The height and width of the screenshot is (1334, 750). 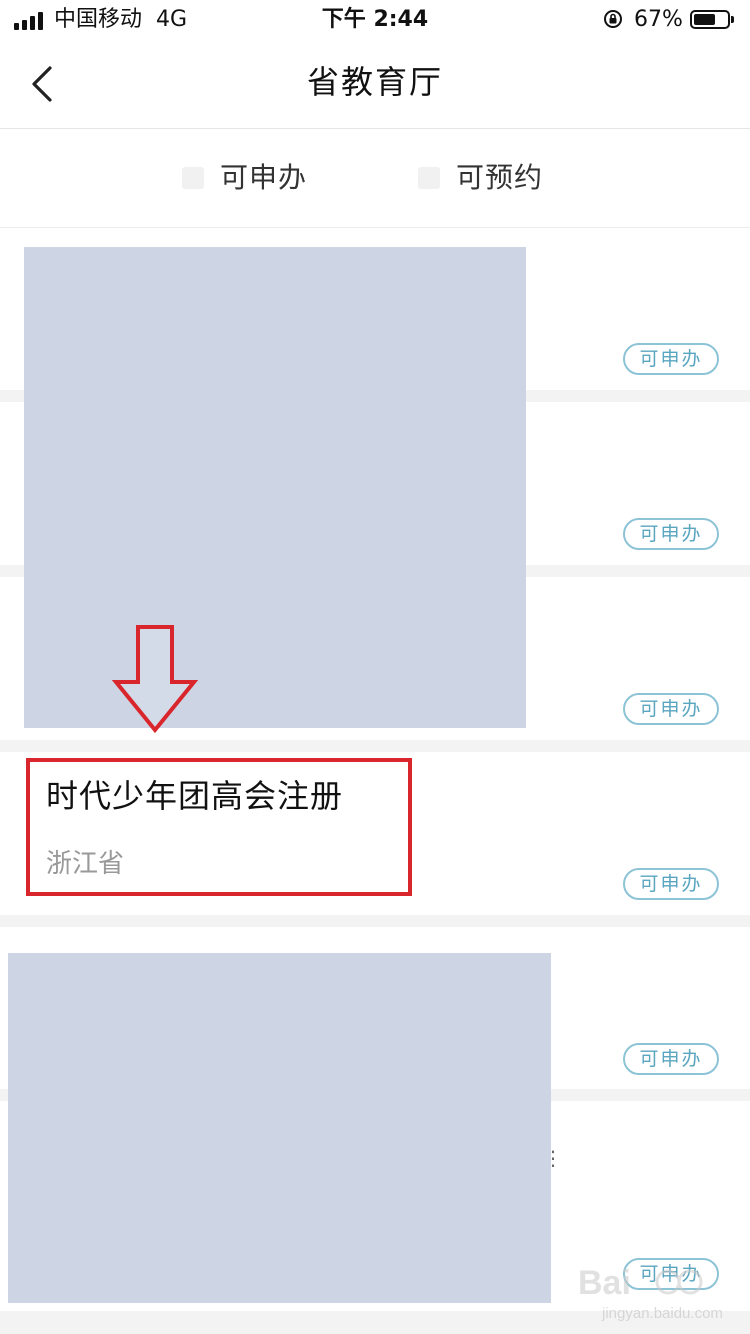 What do you see at coordinates (662, 1313) in the screenshot?
I see `watermark-url: jingyan.baidu.com` at bounding box center [662, 1313].